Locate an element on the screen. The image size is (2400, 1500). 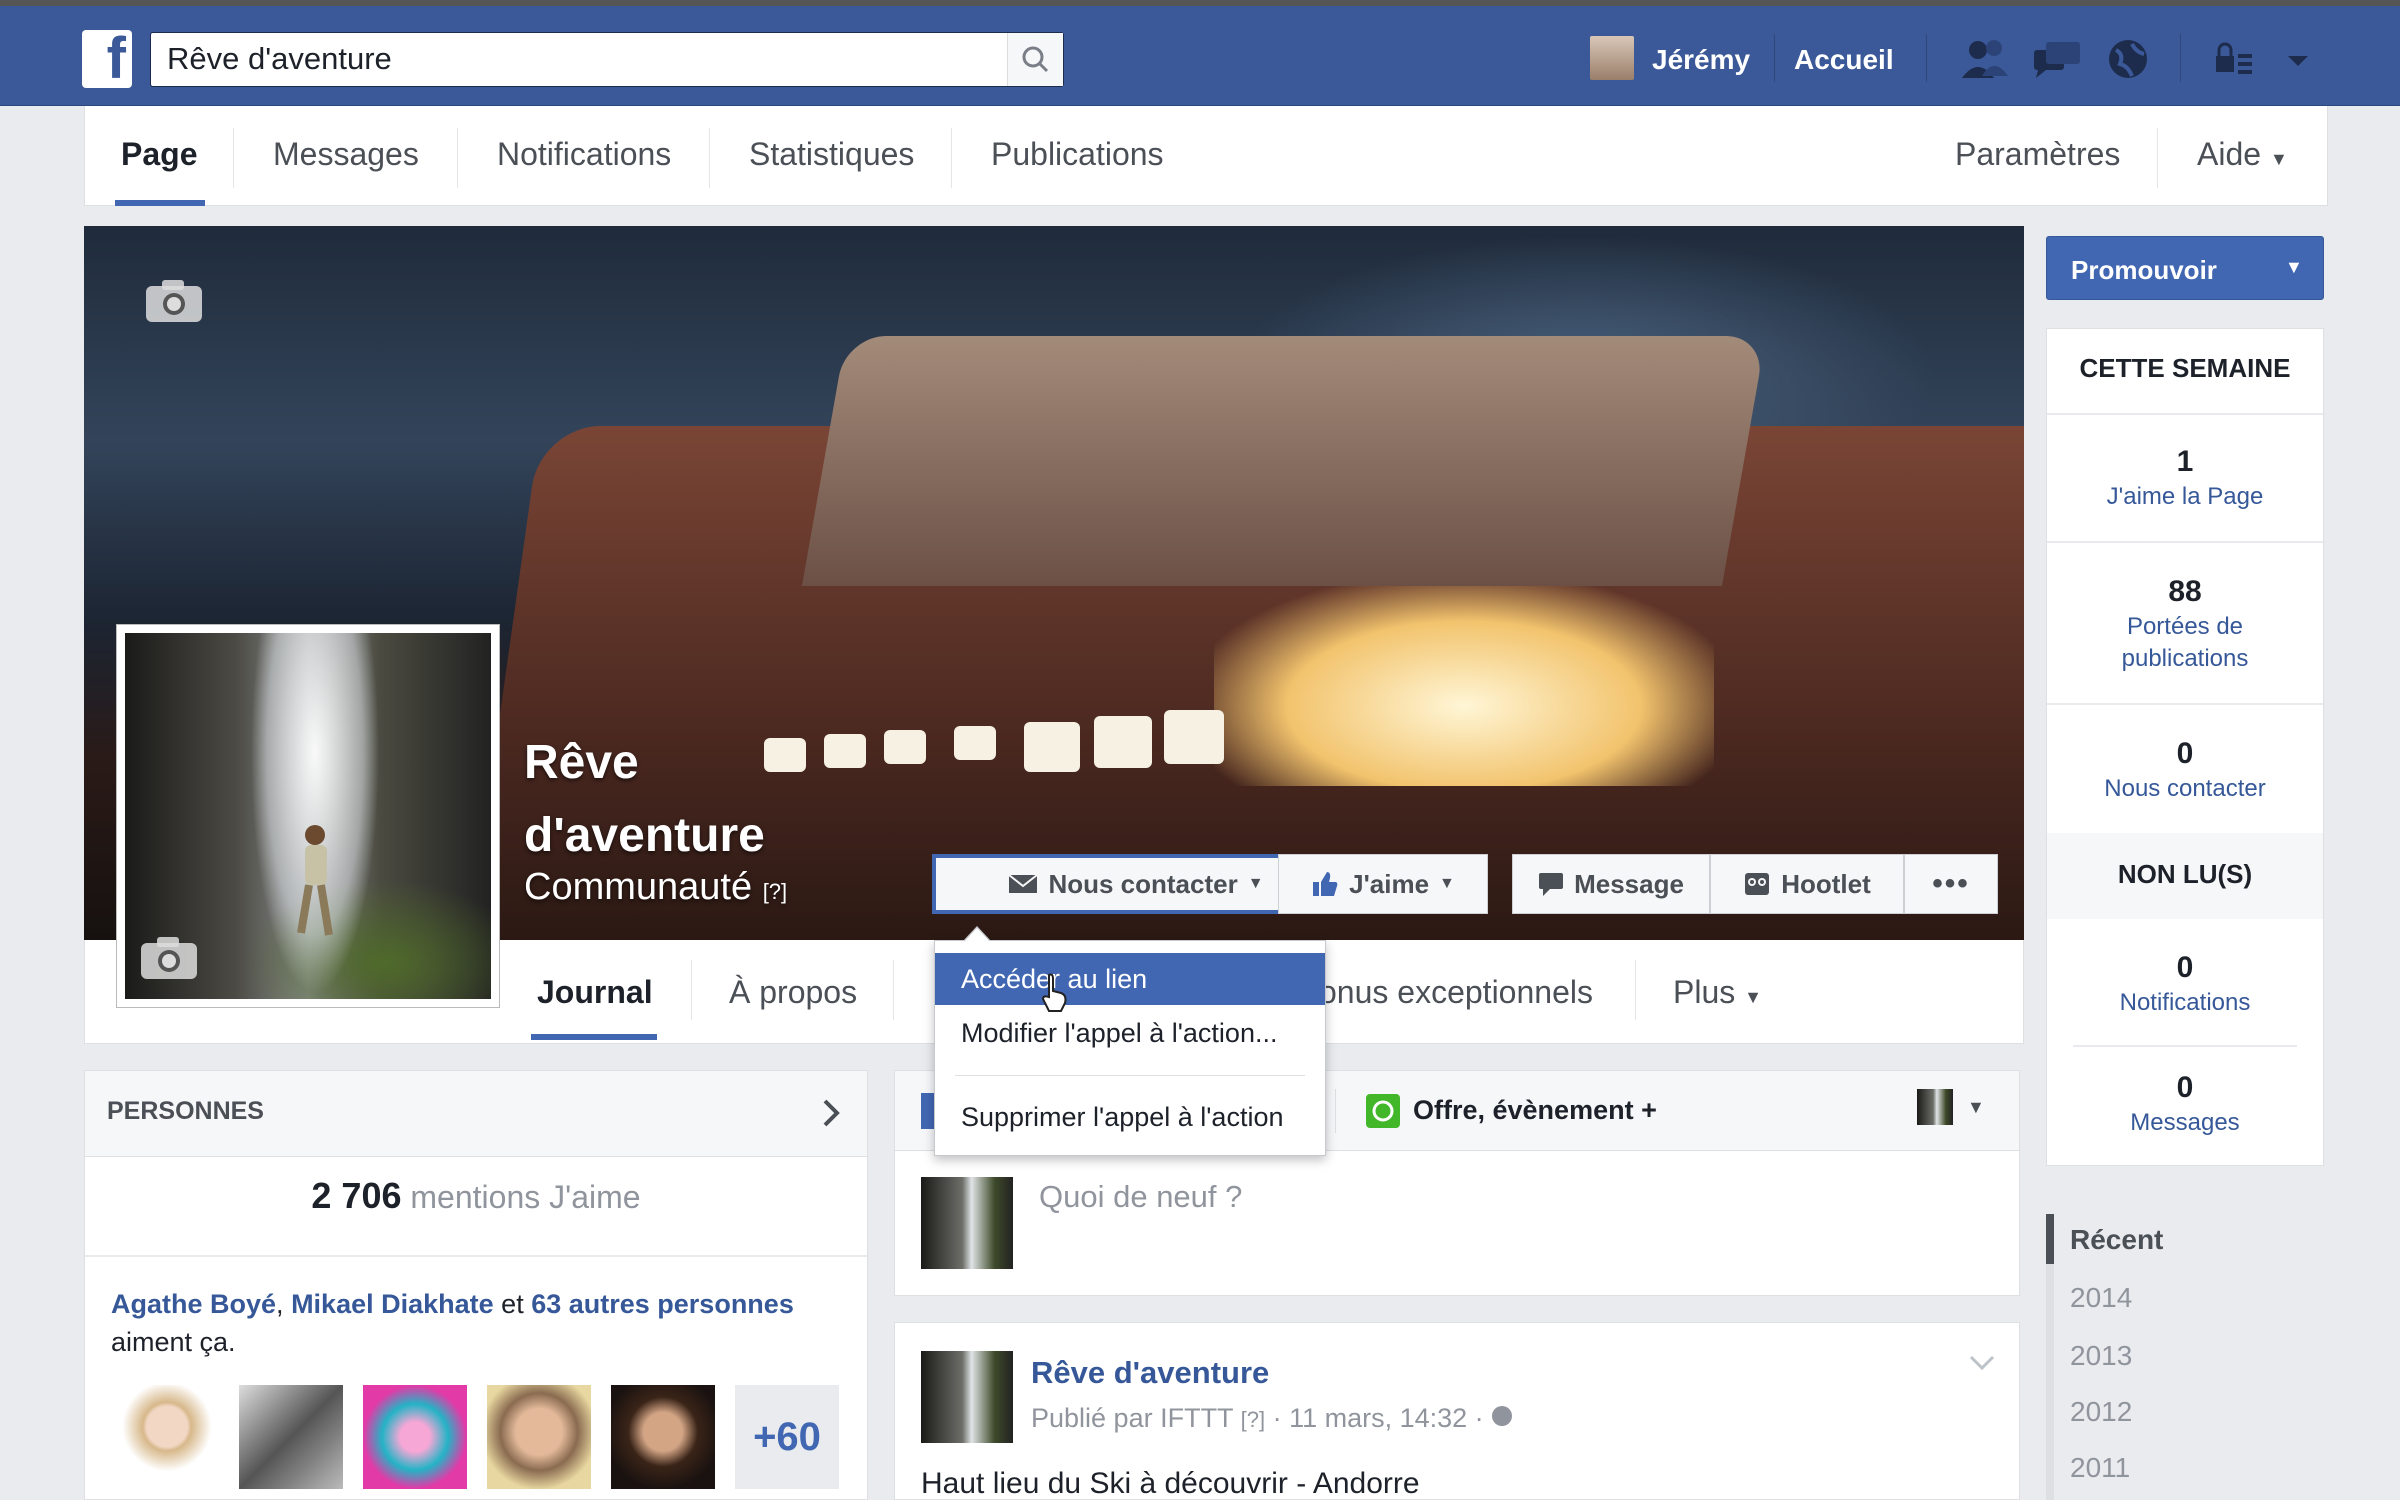
more-label: Plus is located at coordinates (1704, 992).